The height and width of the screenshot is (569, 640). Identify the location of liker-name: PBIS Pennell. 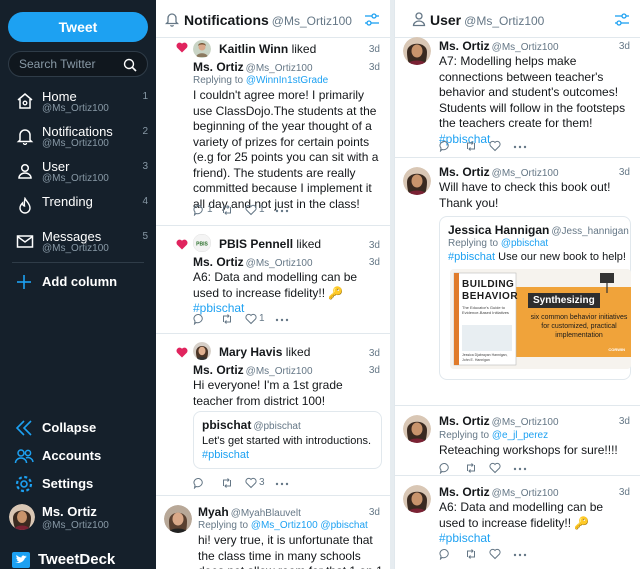
(256, 244).